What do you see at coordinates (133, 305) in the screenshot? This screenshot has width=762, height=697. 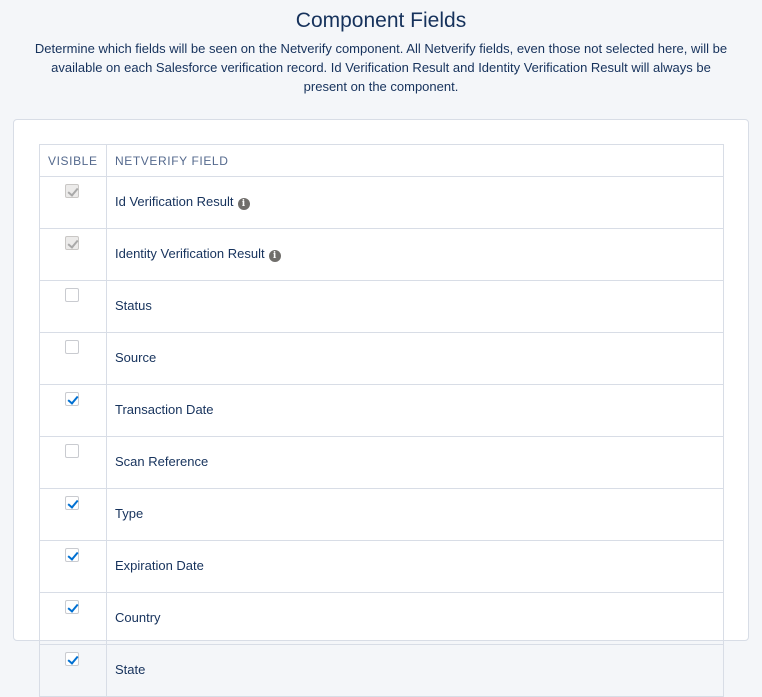 I see `field-label: Status` at bounding box center [133, 305].